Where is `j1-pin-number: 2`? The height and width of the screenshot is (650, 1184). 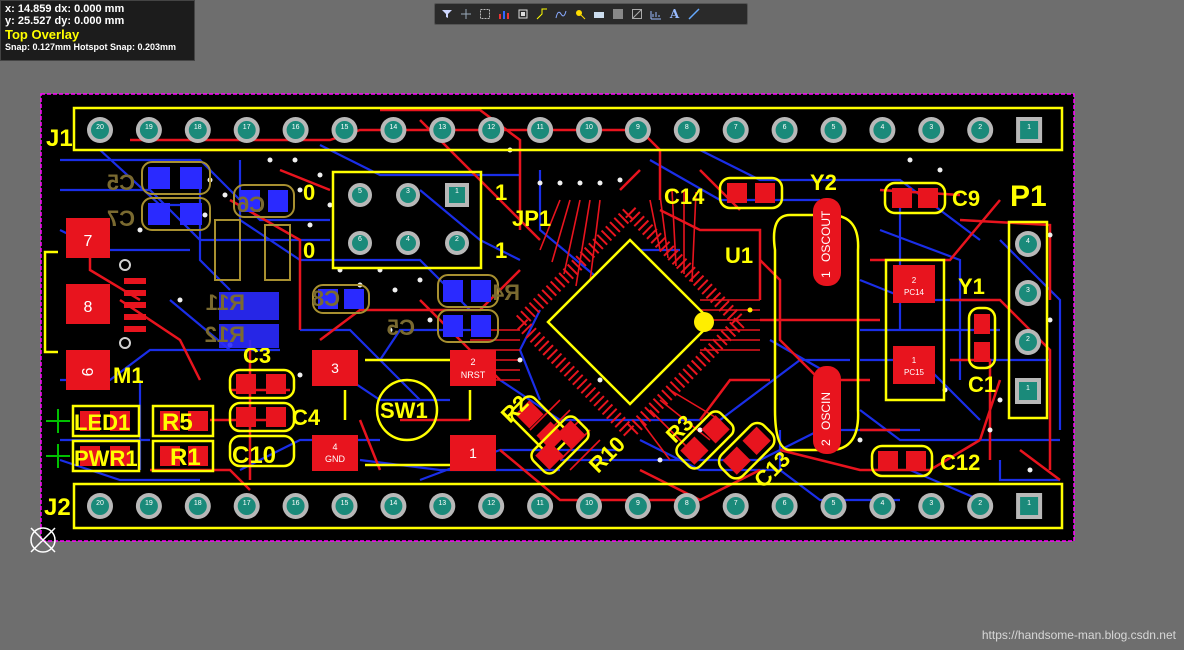 j1-pin-number: 2 is located at coordinates (980, 127).